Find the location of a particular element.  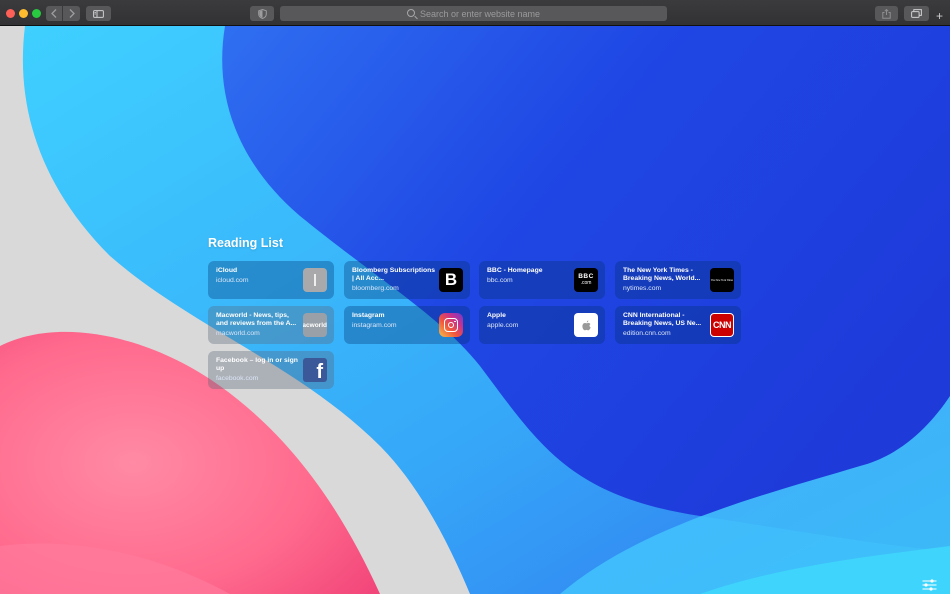

shield-icon is located at coordinates (262, 13).